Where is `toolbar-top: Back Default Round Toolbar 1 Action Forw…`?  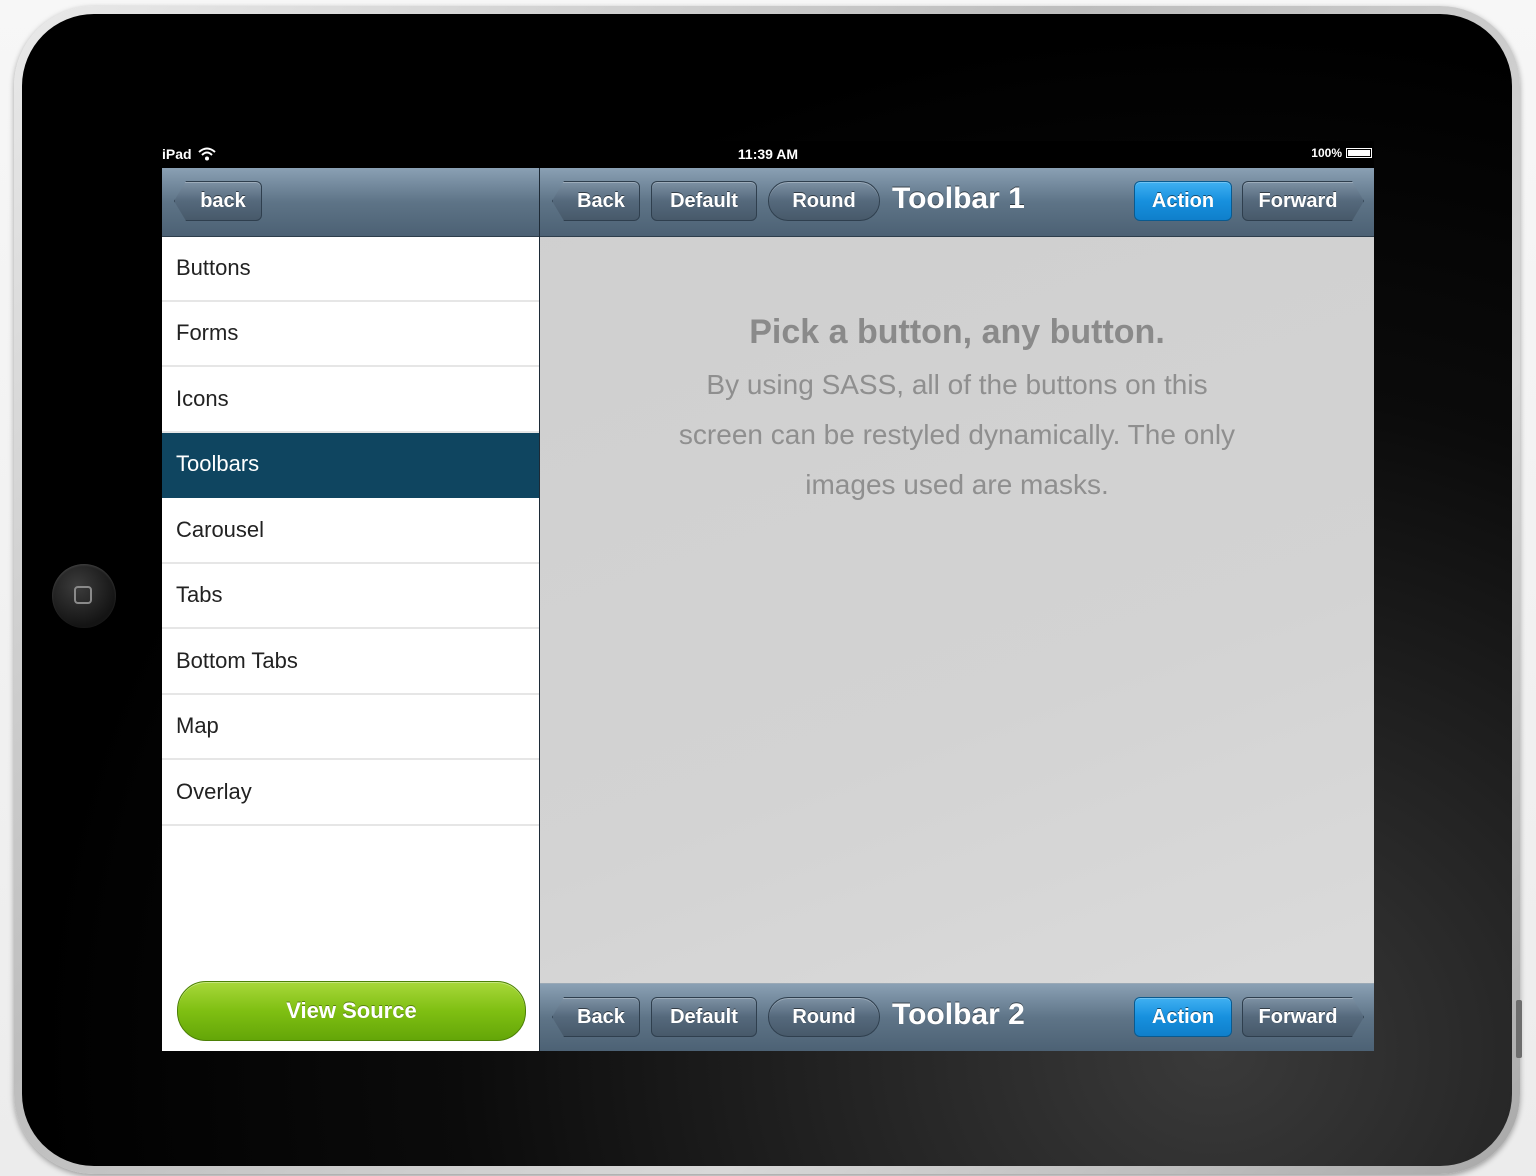
toolbar-top: Back Default Round Toolbar 1 Action Forw… is located at coordinates (957, 202).